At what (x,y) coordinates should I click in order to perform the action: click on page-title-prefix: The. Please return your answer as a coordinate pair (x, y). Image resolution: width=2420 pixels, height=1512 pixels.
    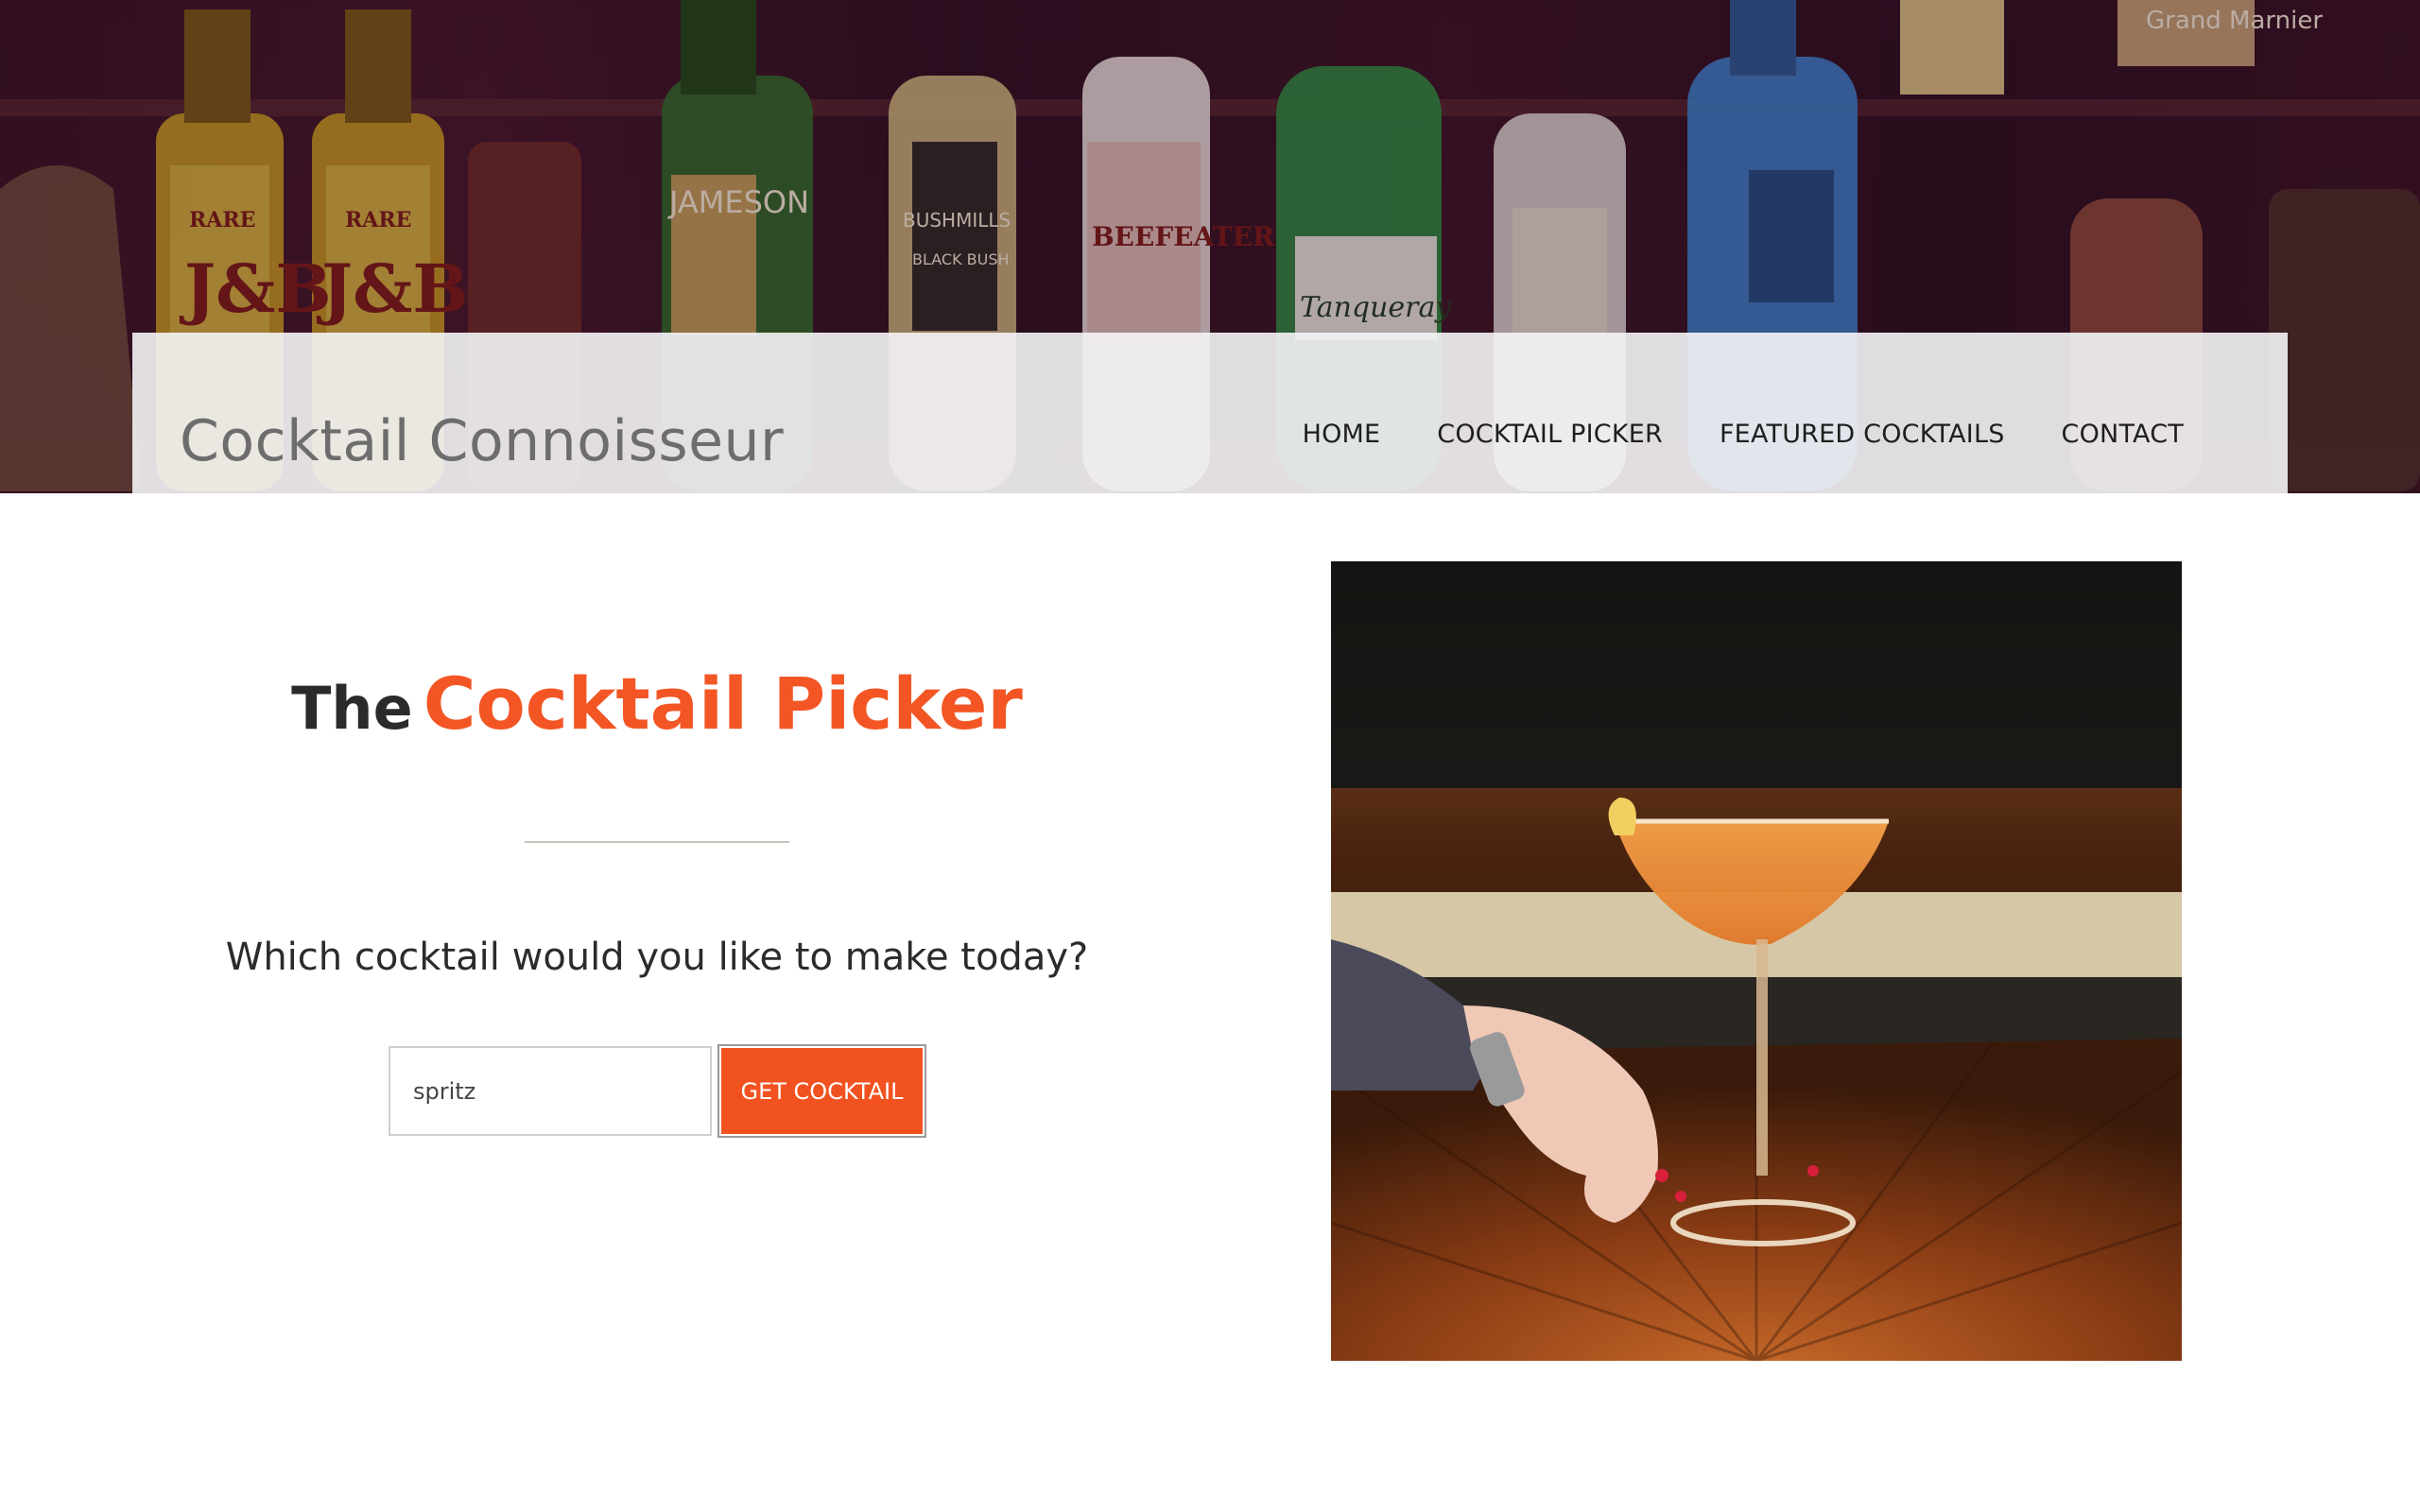
    Looking at the image, I should click on (352, 708).